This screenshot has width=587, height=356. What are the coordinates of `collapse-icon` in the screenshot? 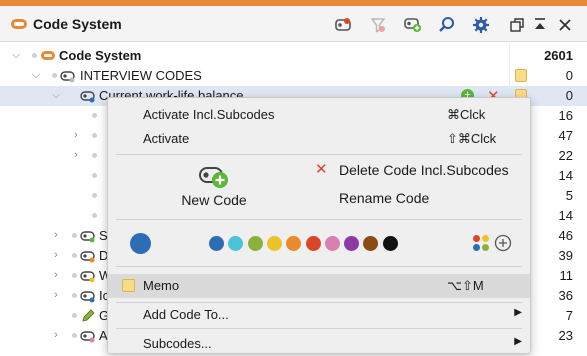 It's located at (540, 25).